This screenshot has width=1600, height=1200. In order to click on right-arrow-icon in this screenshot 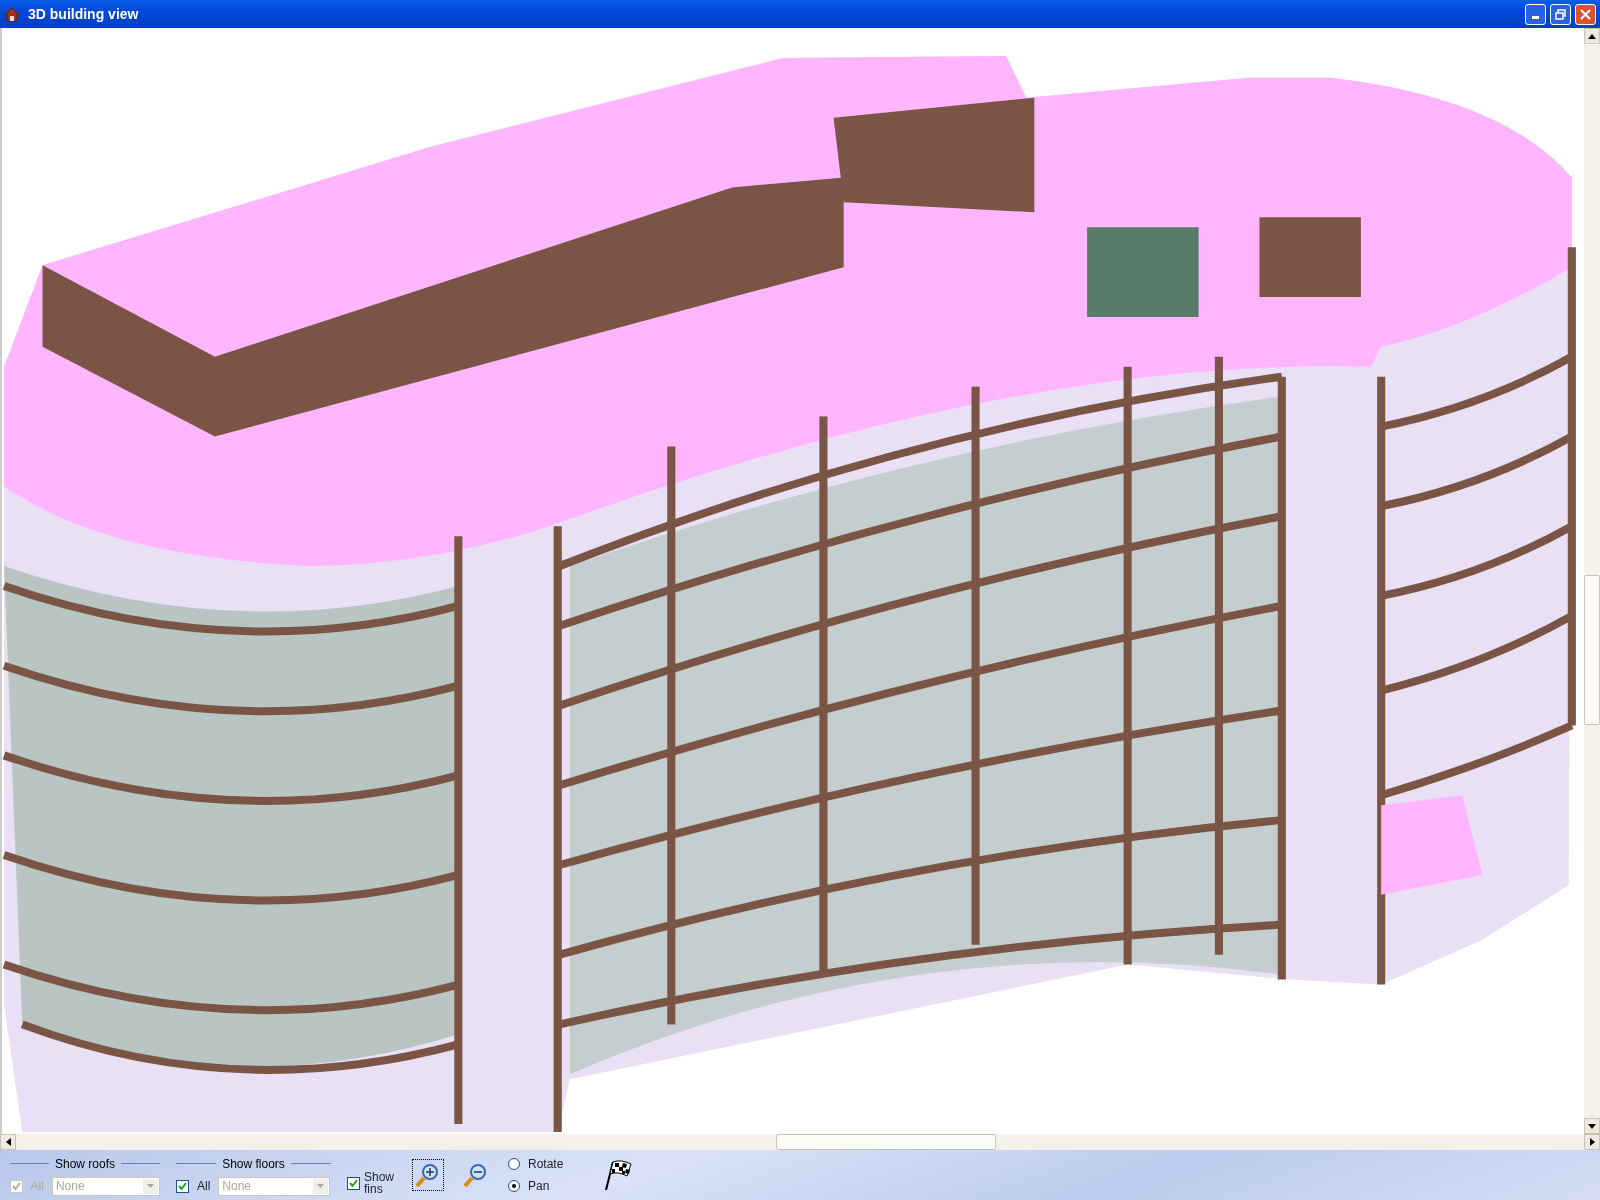, I will do `click(1592, 1142)`.